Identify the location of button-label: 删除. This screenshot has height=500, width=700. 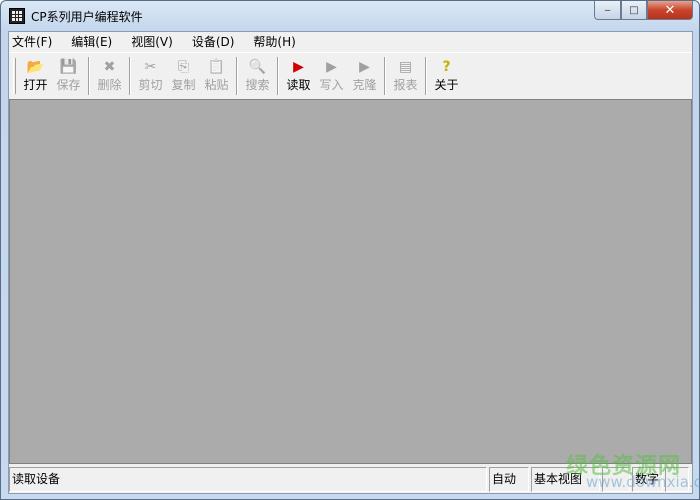
(109, 84).